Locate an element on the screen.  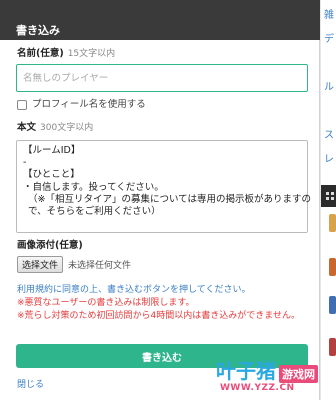
profile-name-checkbox-label: プロフィール名を使用する is located at coordinates (89, 104).